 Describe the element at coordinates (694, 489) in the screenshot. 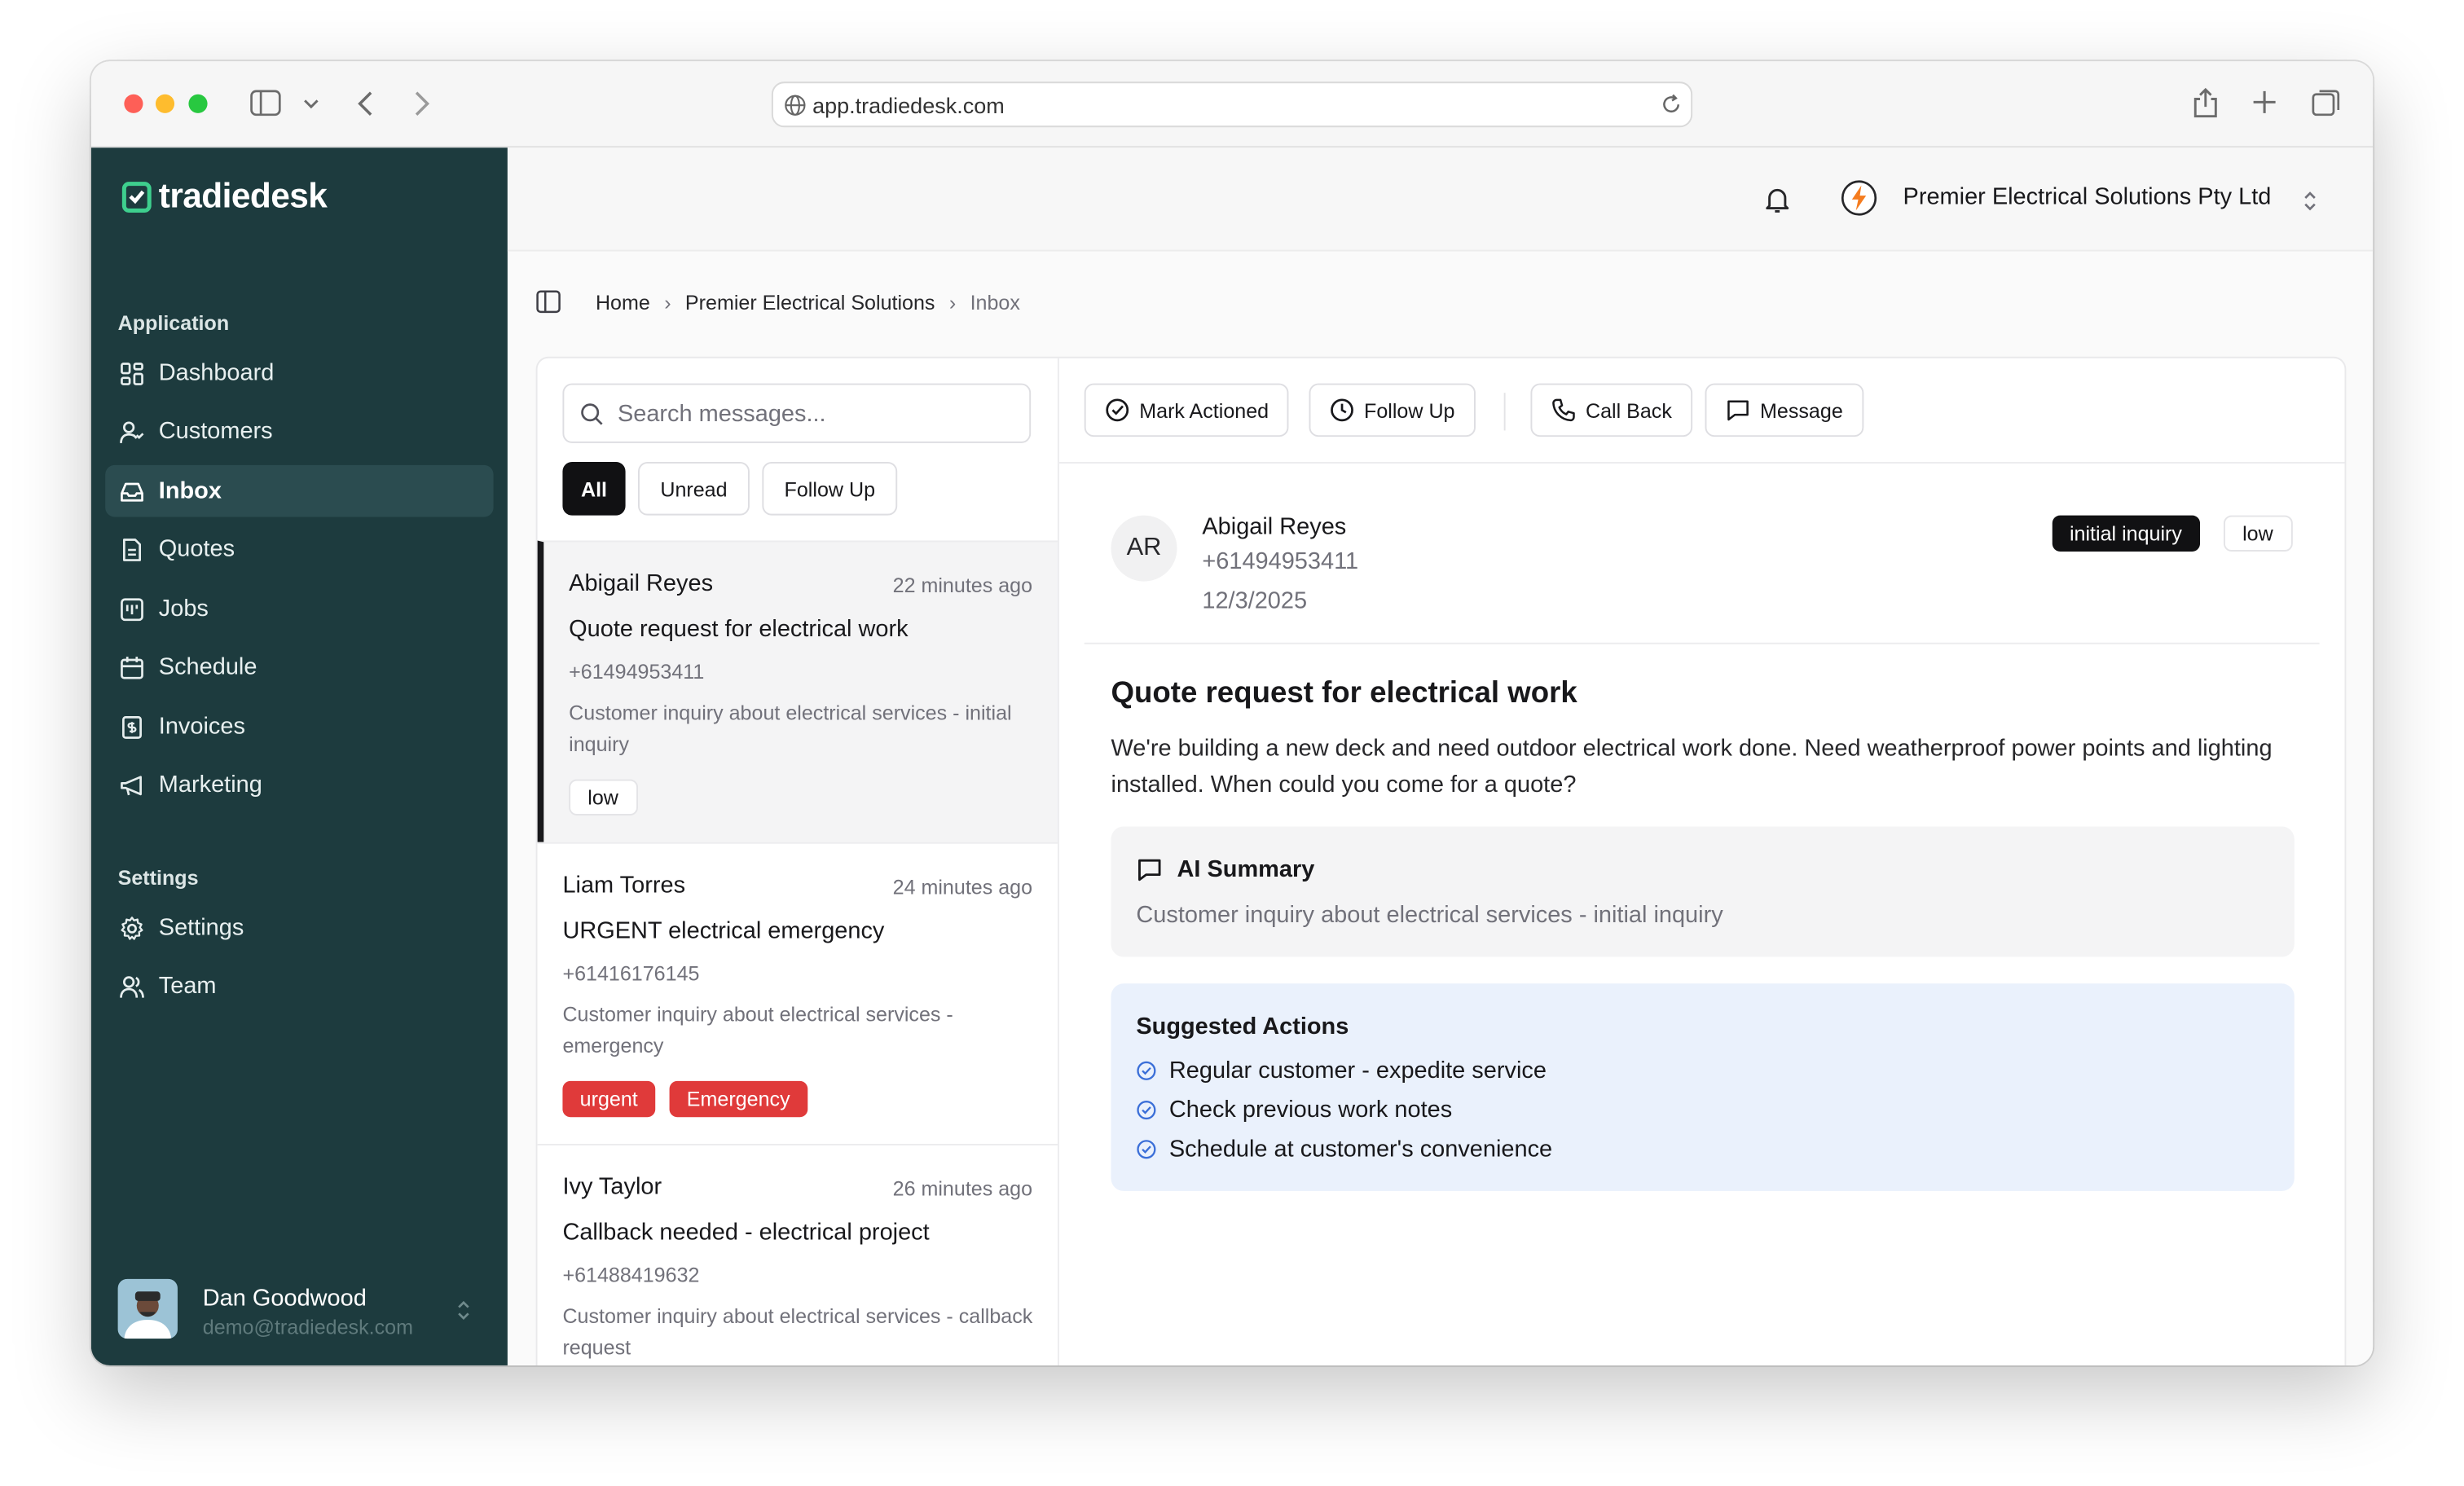

I see `filter-unread: Unread` at that location.